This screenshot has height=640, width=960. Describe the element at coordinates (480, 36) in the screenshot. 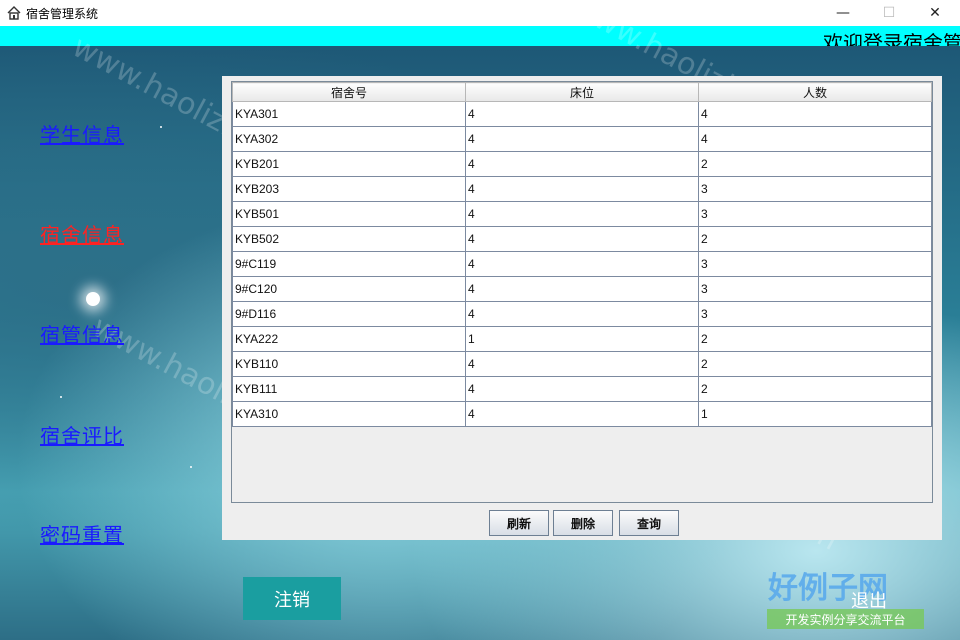

I see `welcome-banner` at that location.